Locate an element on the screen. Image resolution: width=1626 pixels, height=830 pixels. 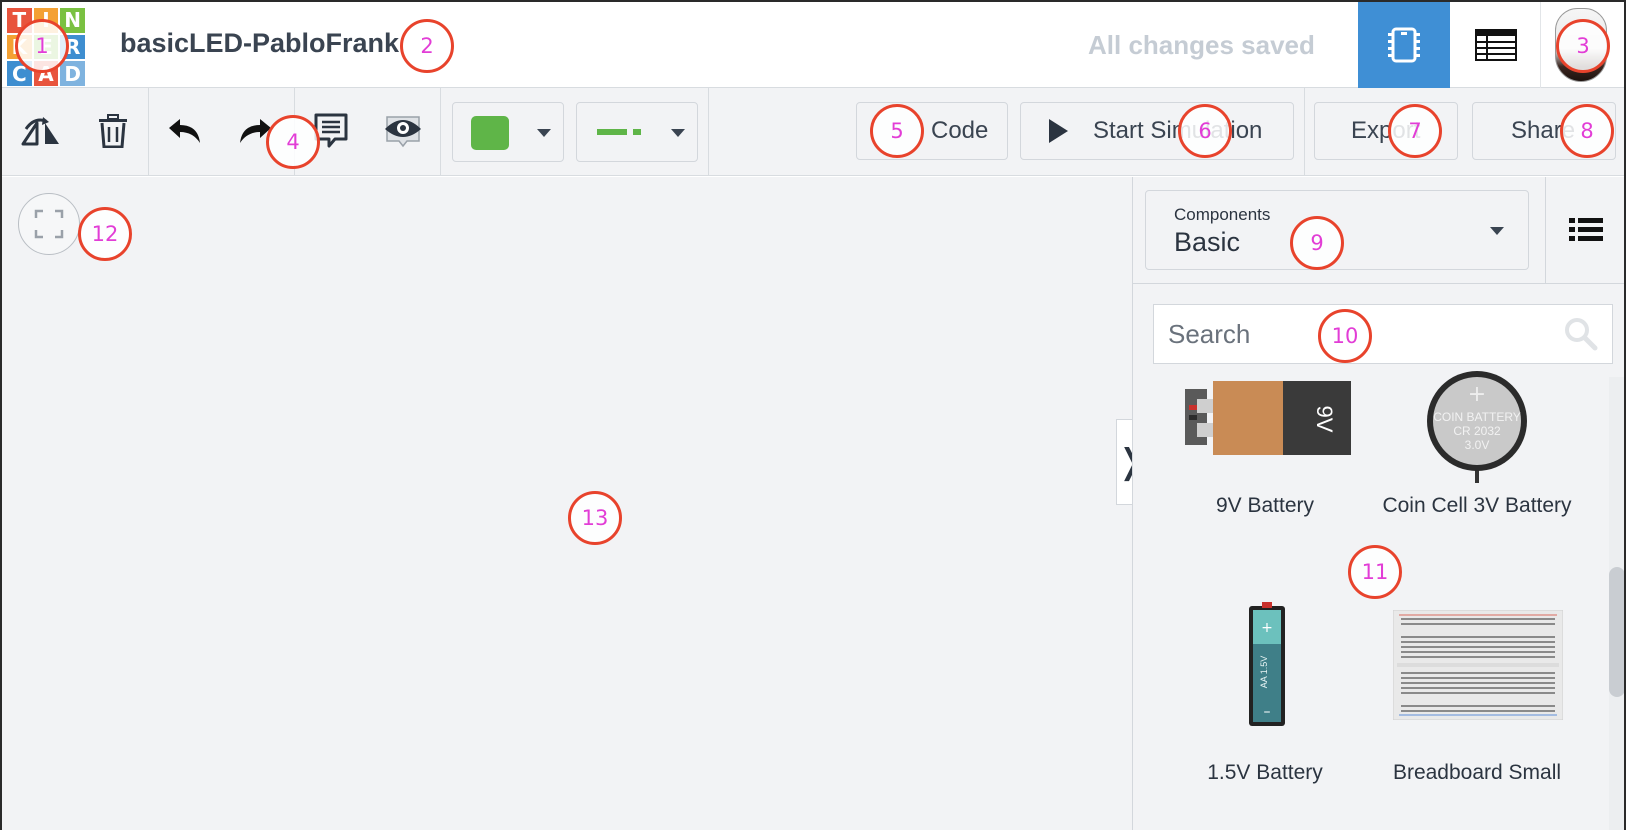
edit-toolbar: Code Start Simulation Export Share is located at coordinates (813, 132).